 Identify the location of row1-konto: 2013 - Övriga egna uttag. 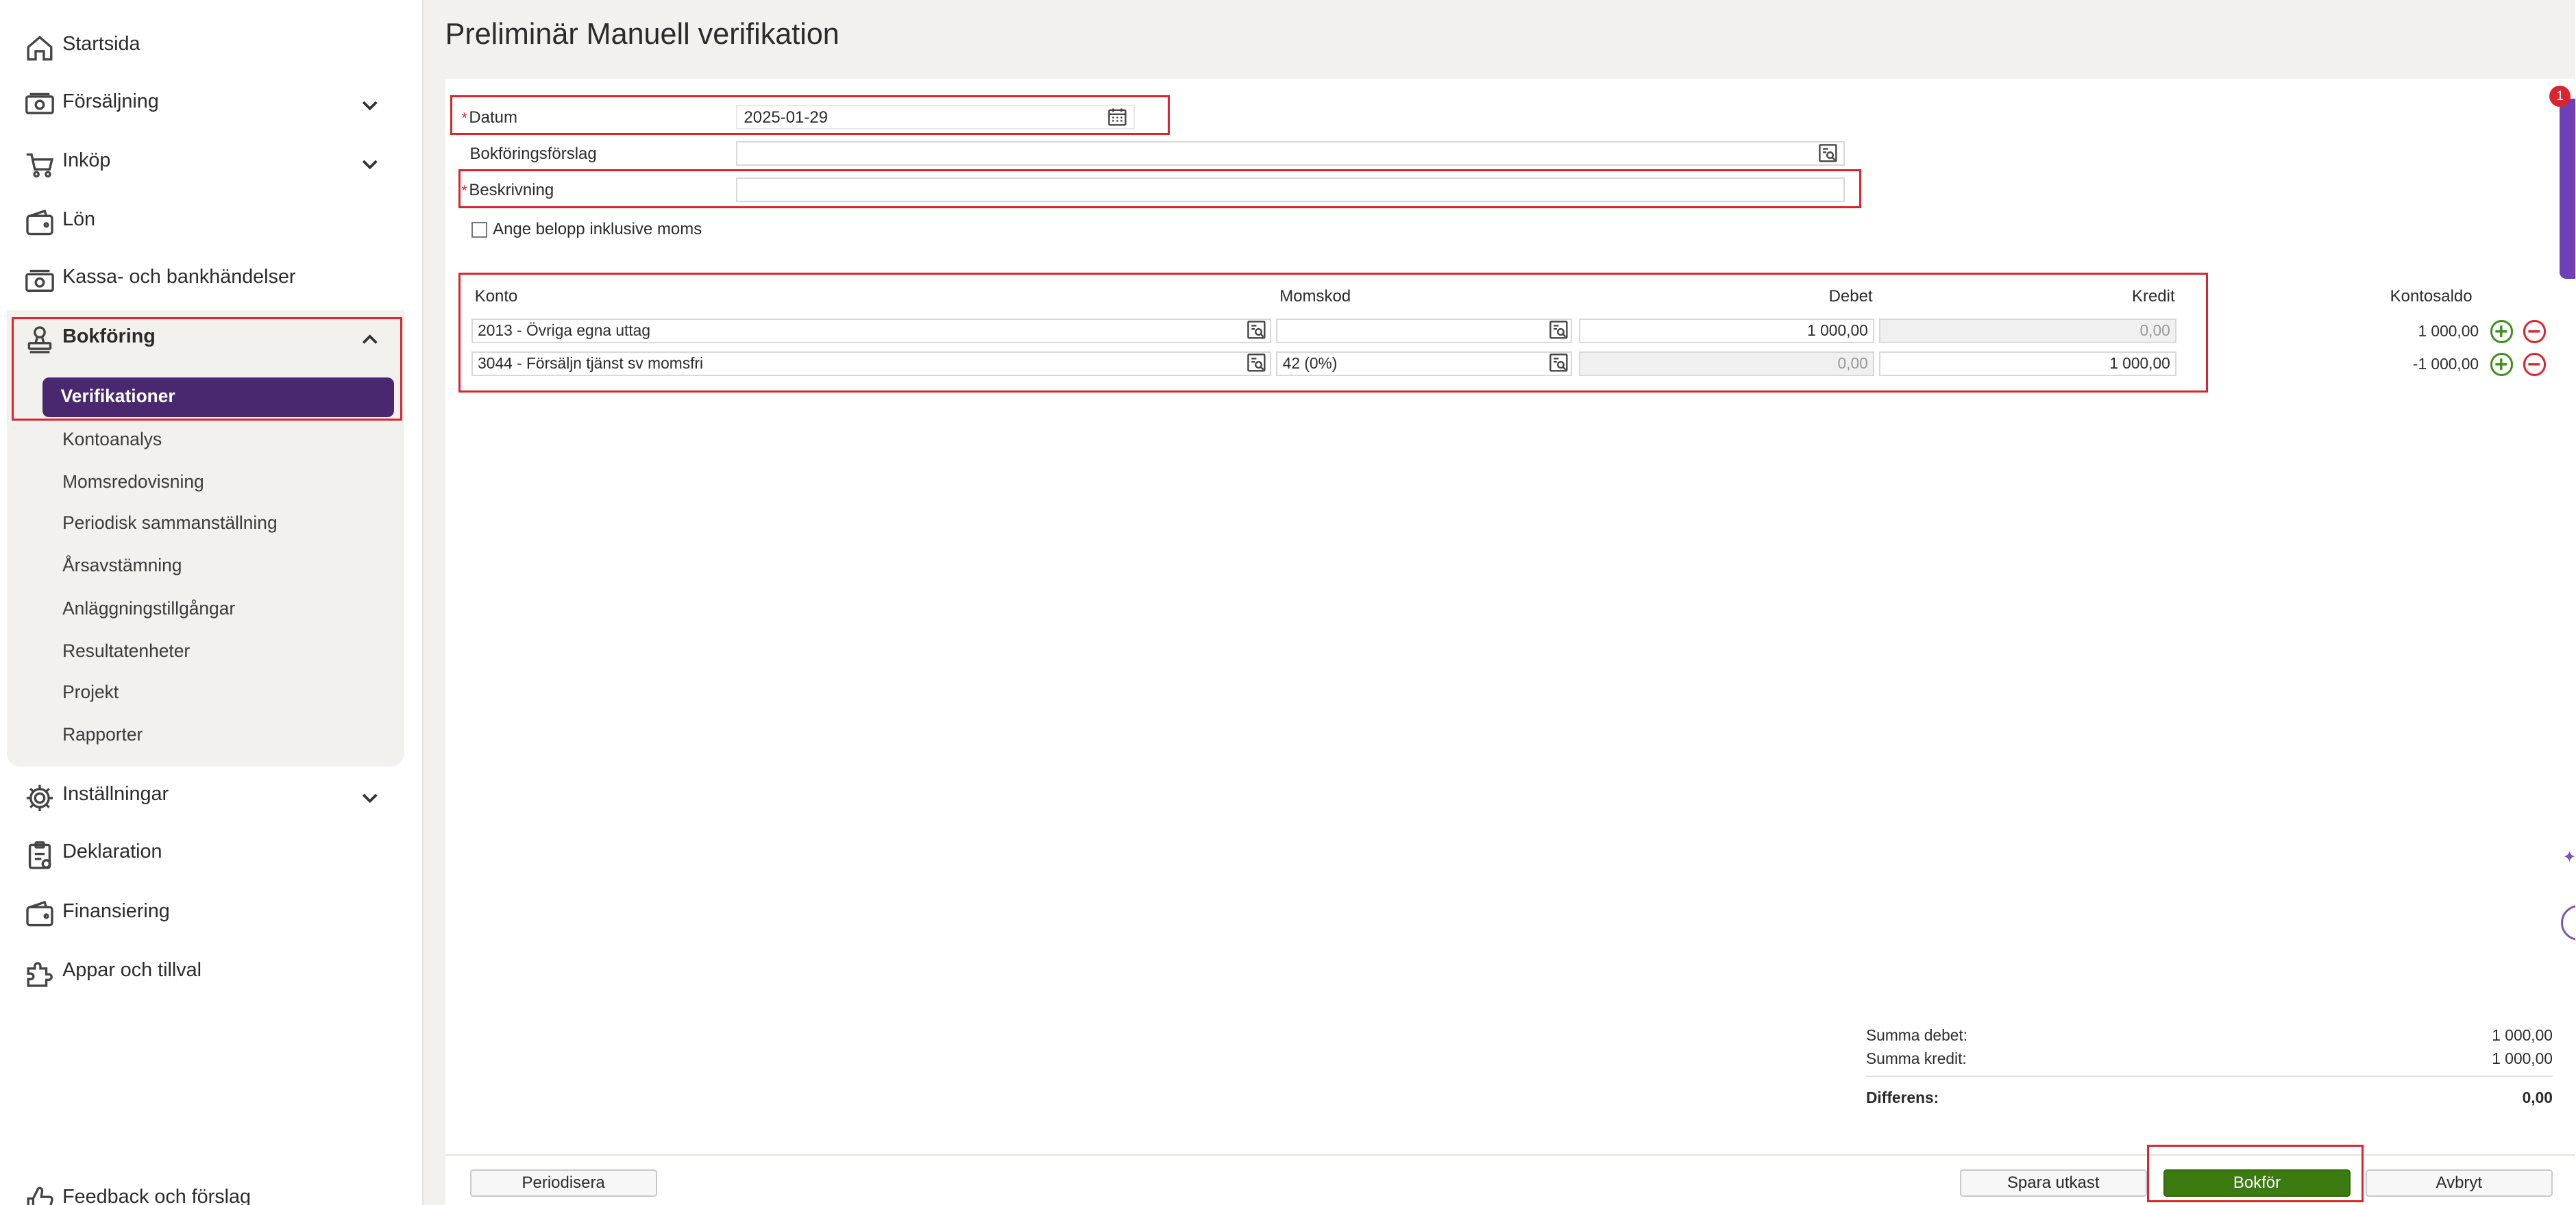
(872, 331).